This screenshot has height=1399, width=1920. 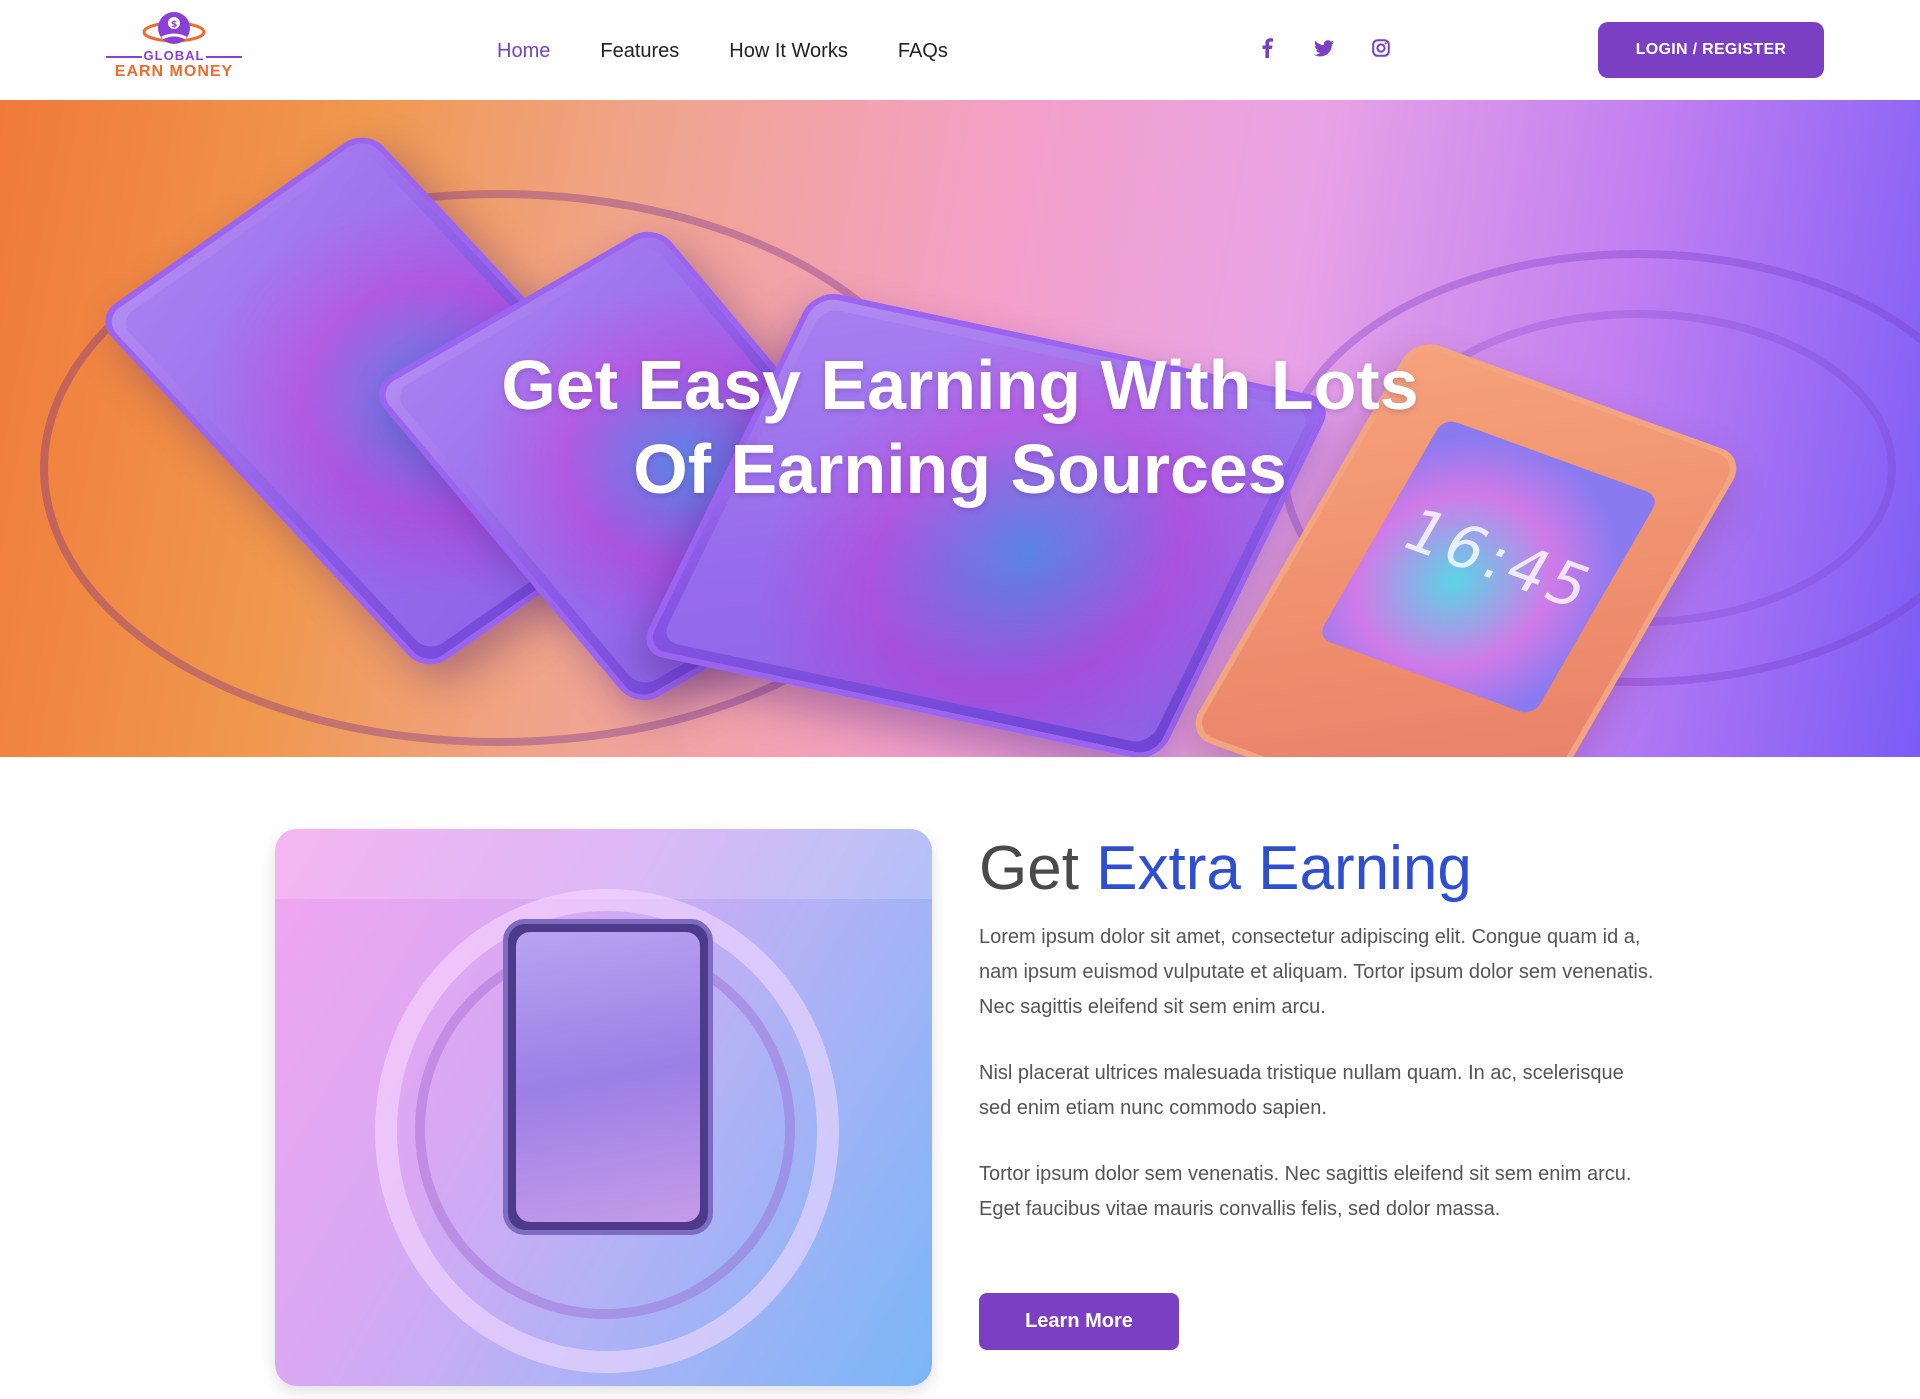 I want to click on facebook-icon, so click(x=1267, y=48).